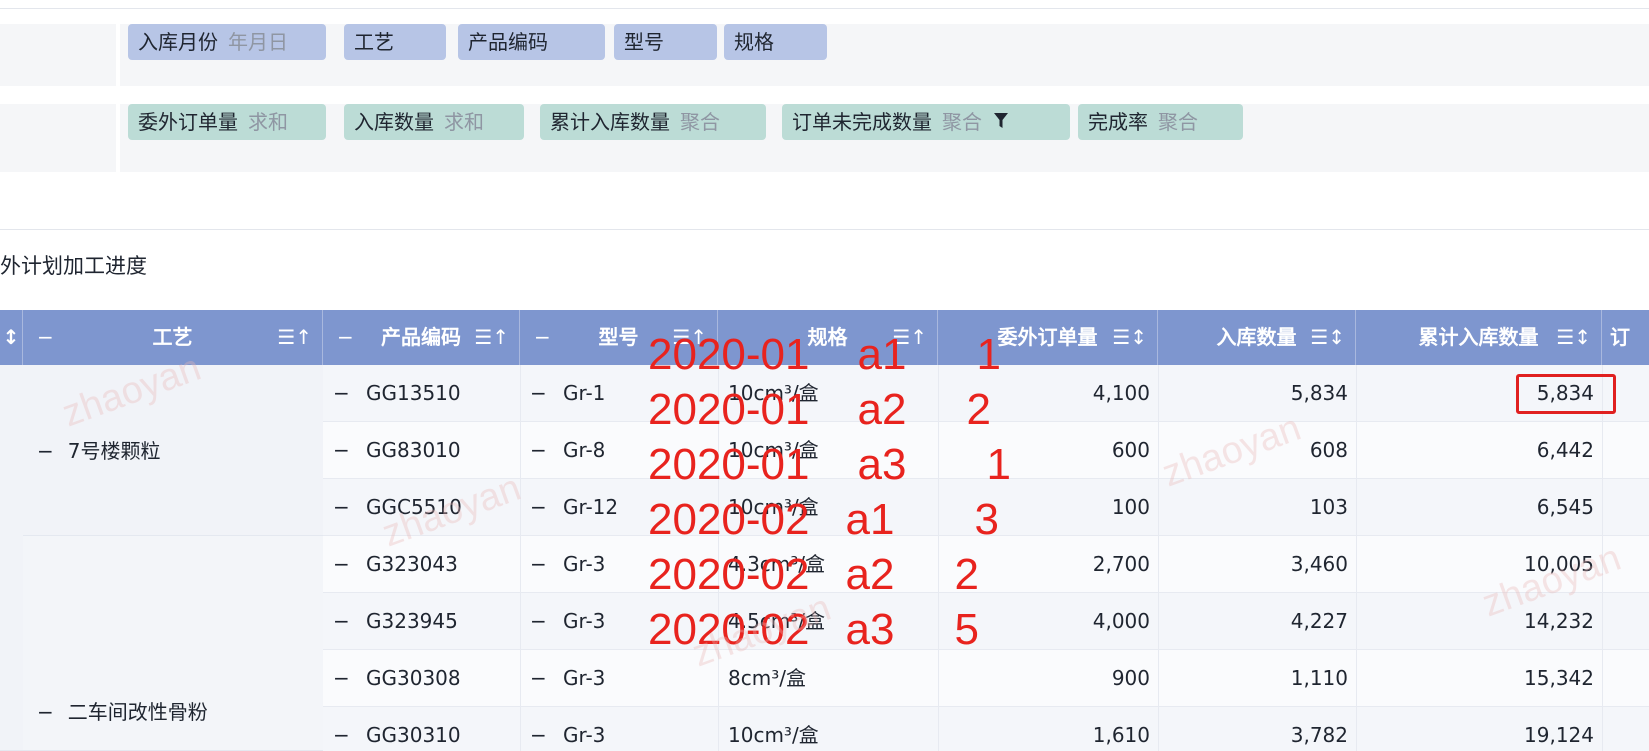  I want to click on chip-label: 规格, so click(754, 42).